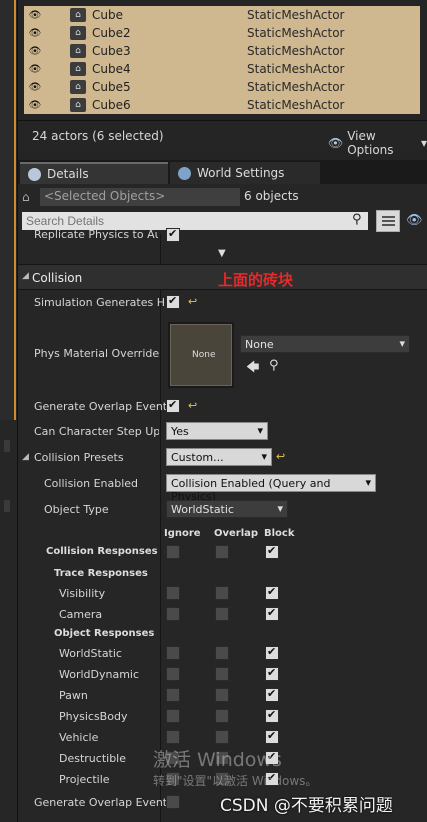 The width and height of the screenshot is (427, 822). I want to click on char-step-up-label: Can Character Step Up On, so click(96, 431).